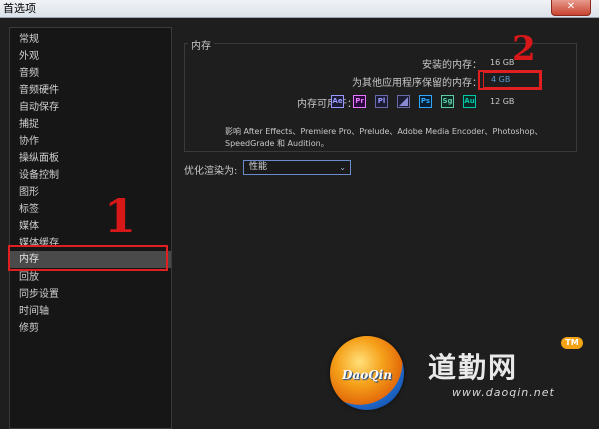 The height and width of the screenshot is (429, 599). I want to click on sidebar-item-timeline: 时间轴, so click(34, 311).